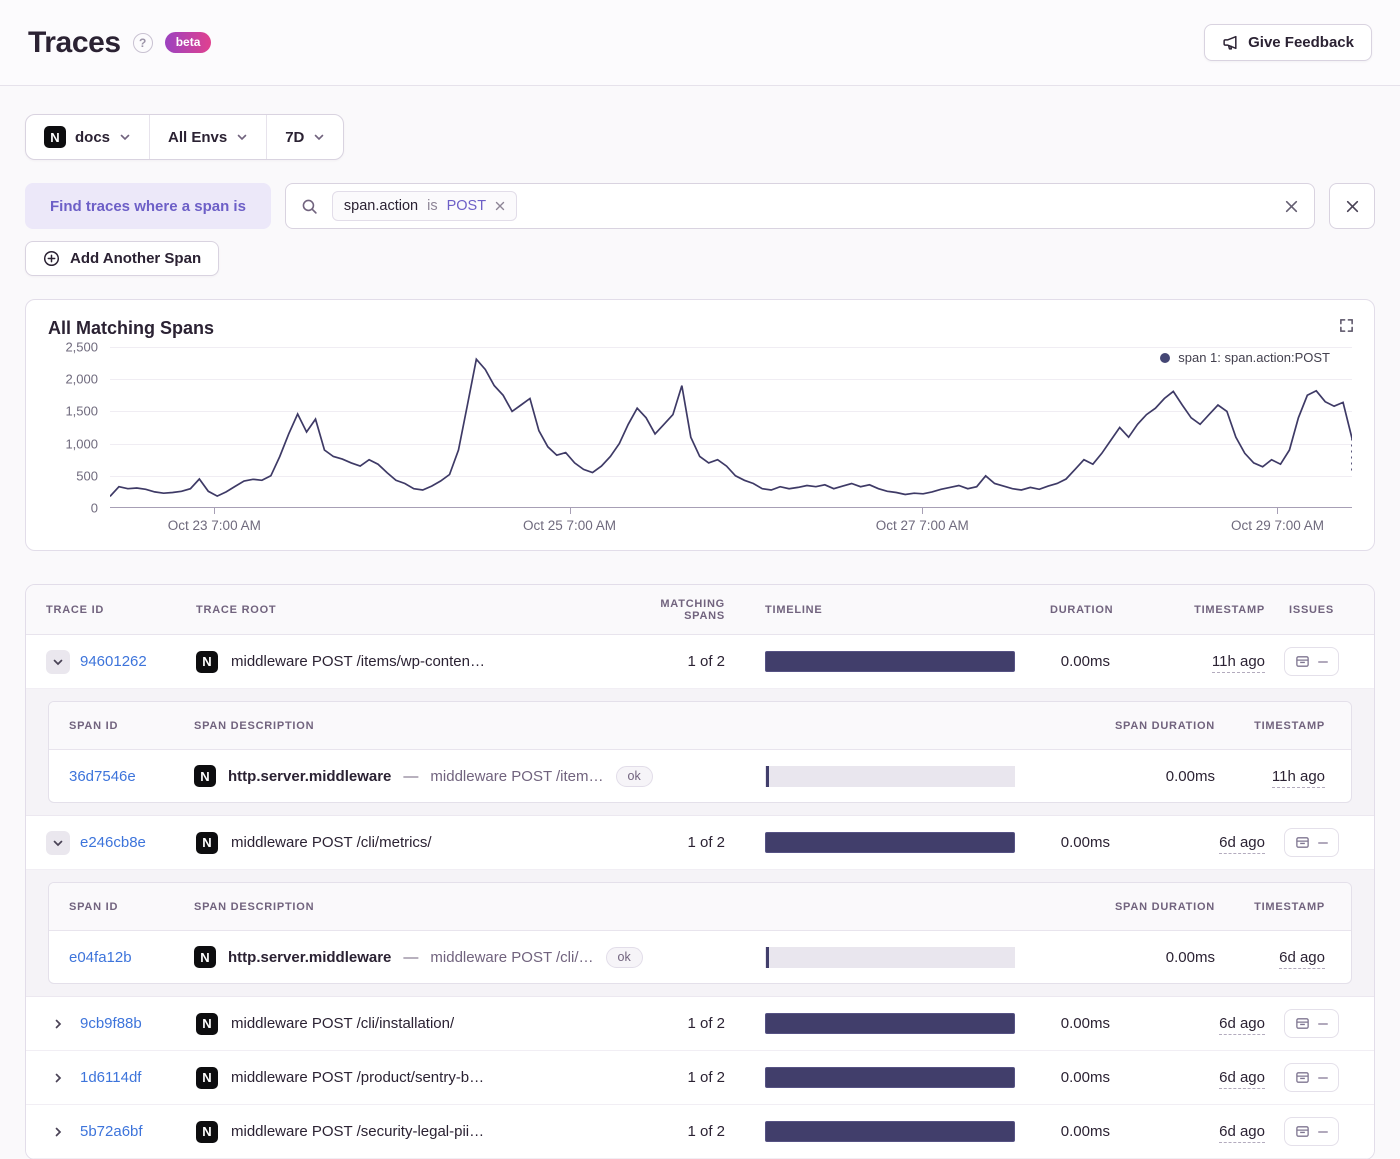 The image size is (1400, 1159). What do you see at coordinates (1082, 609) in the screenshot?
I see `col-duration: DURATION` at bounding box center [1082, 609].